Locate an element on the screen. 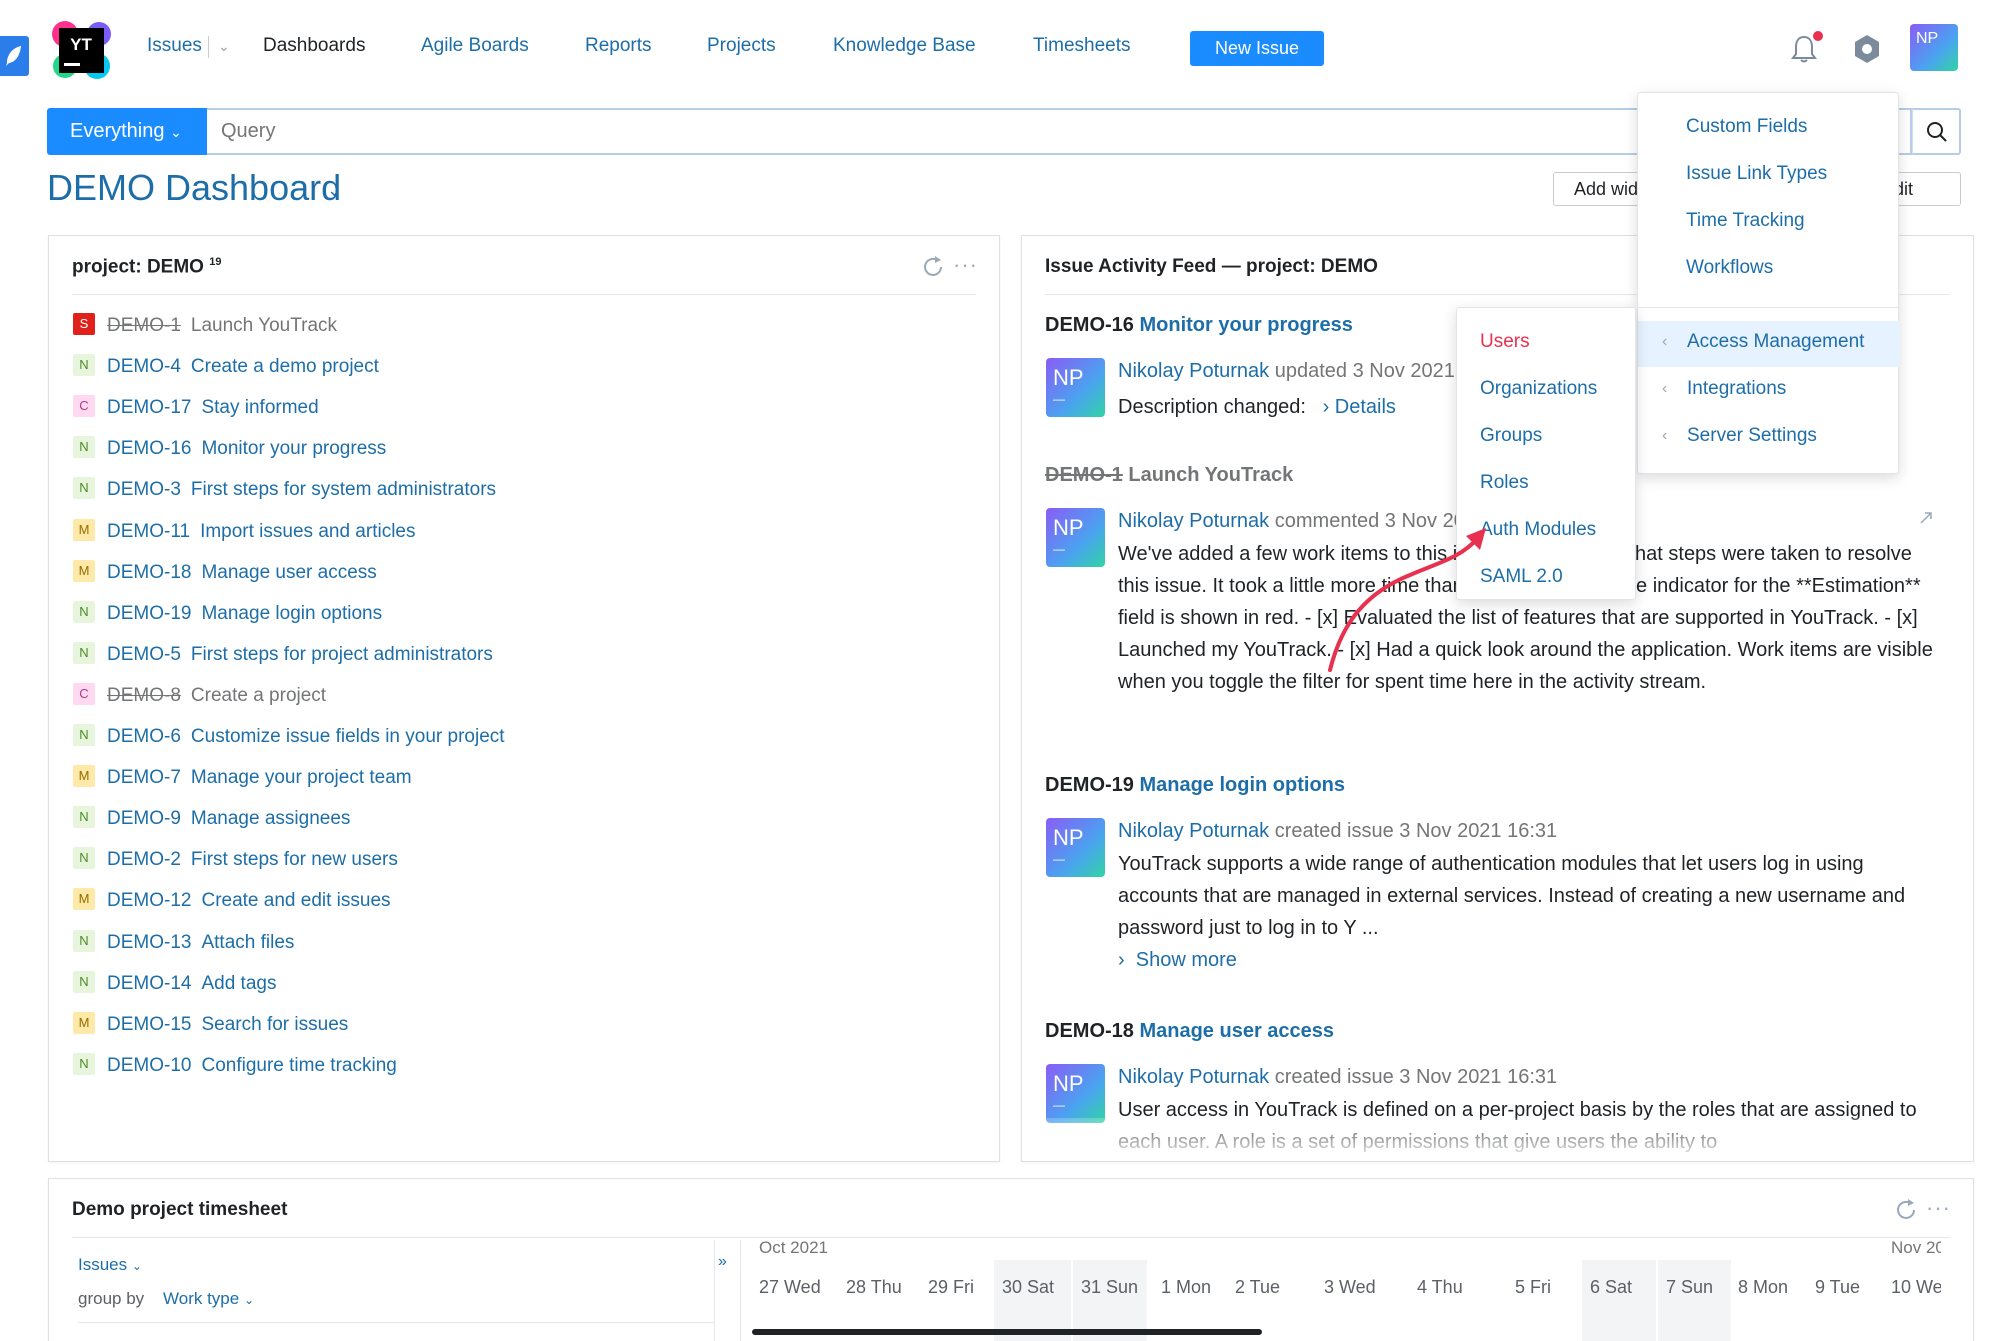 Image resolution: width=2000 pixels, height=1341 pixels. menu-item-access-management: Access Management is located at coordinates (1775, 342).